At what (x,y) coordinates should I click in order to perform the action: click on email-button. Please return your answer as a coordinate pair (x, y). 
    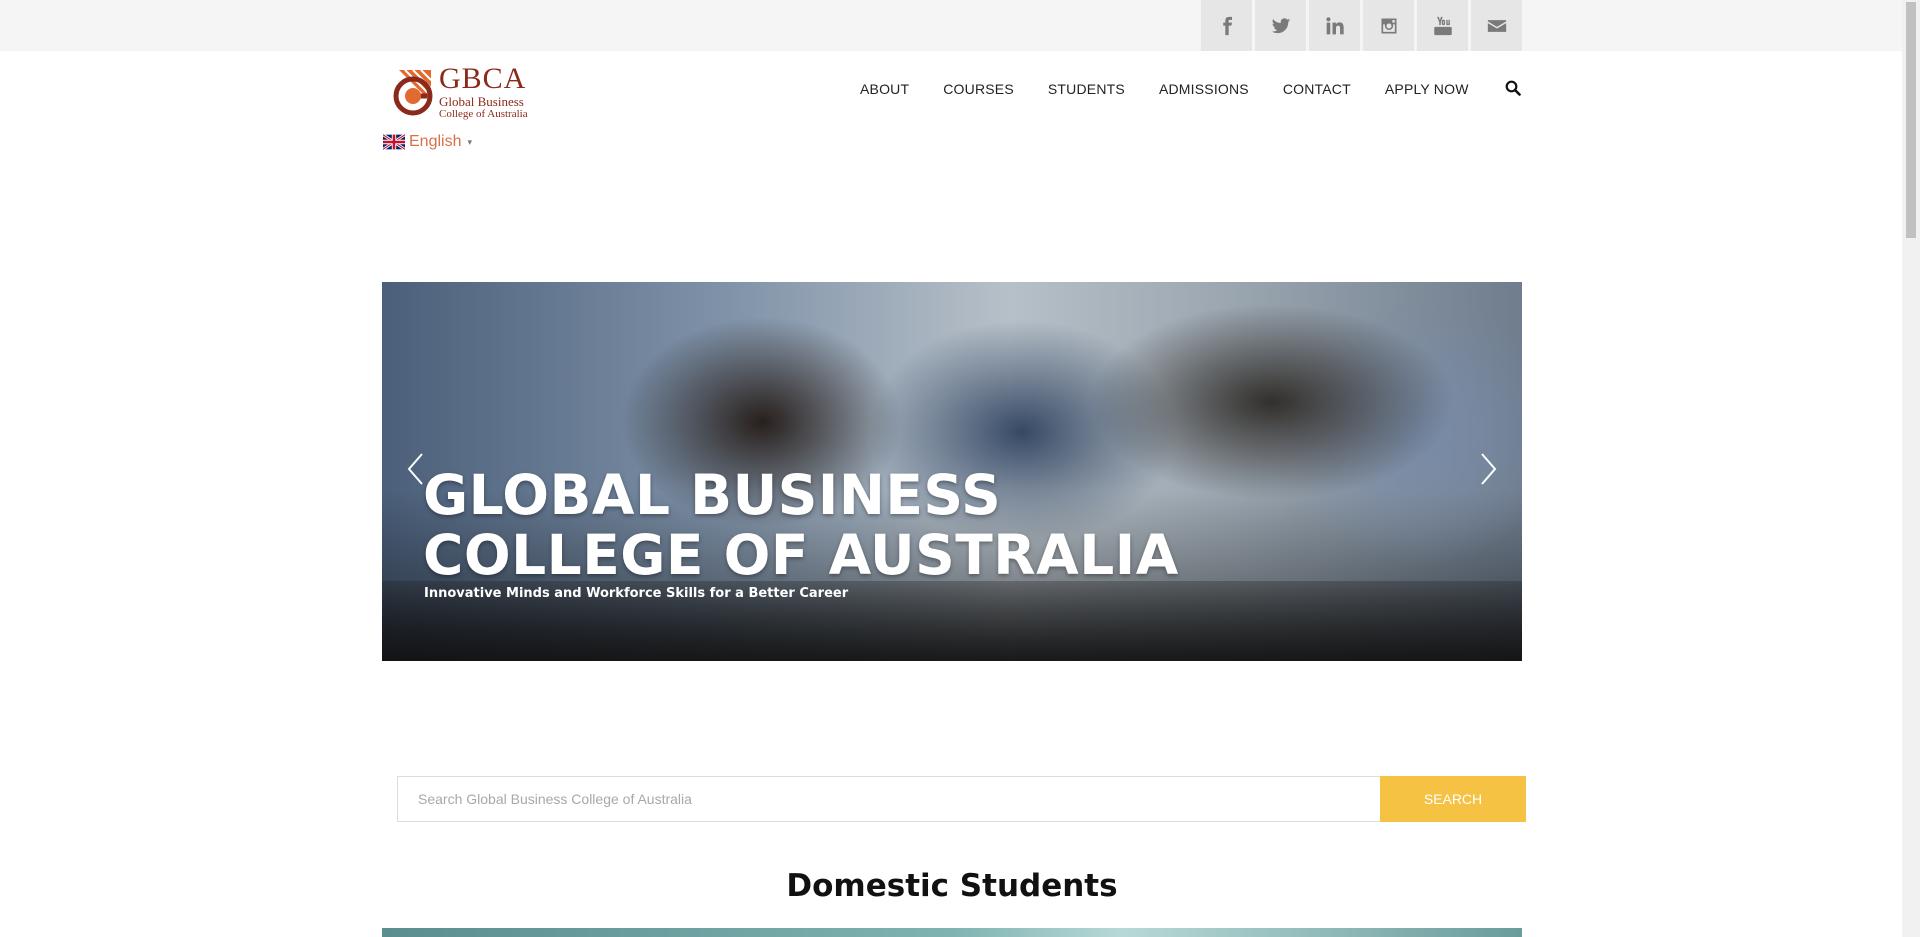
    Looking at the image, I should click on (1496, 25).